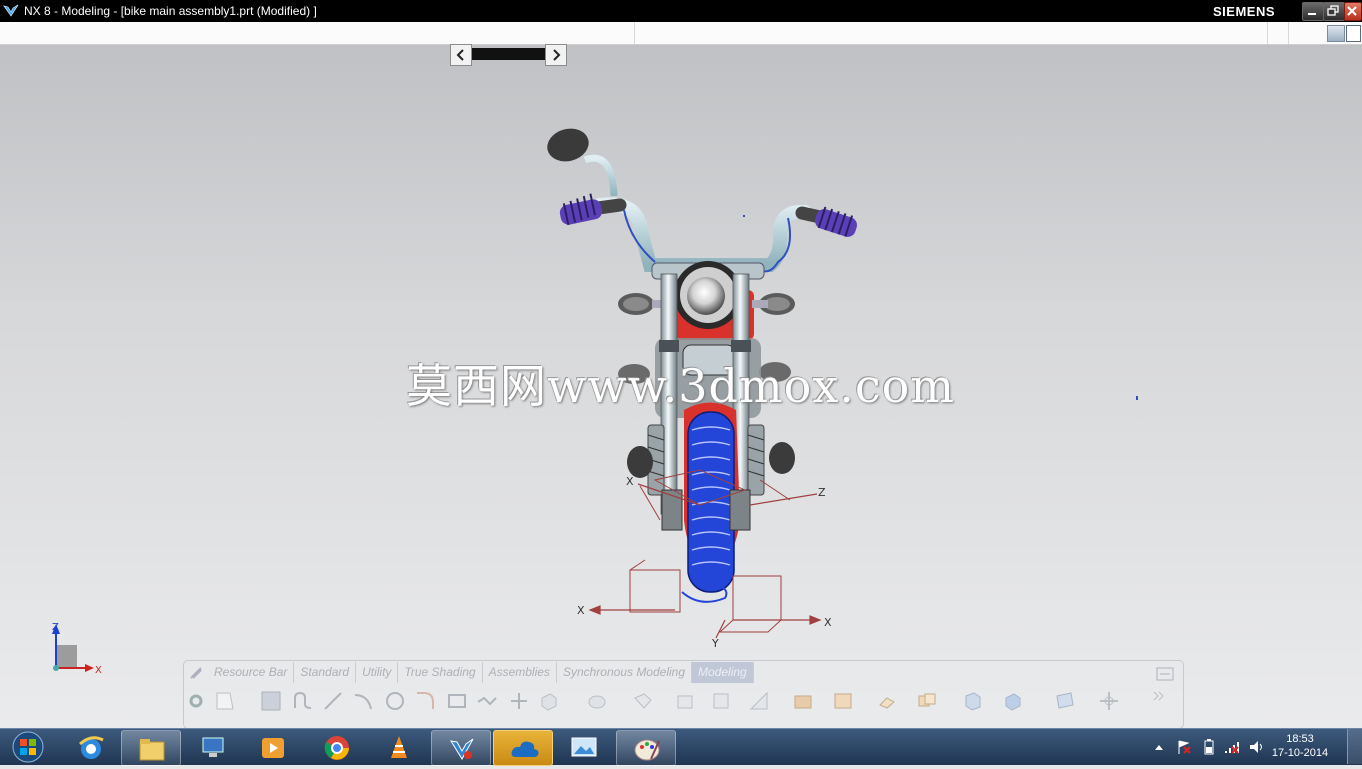 The image size is (1362, 769). What do you see at coordinates (487, 701) in the screenshot?
I see `polygon-icon` at bounding box center [487, 701].